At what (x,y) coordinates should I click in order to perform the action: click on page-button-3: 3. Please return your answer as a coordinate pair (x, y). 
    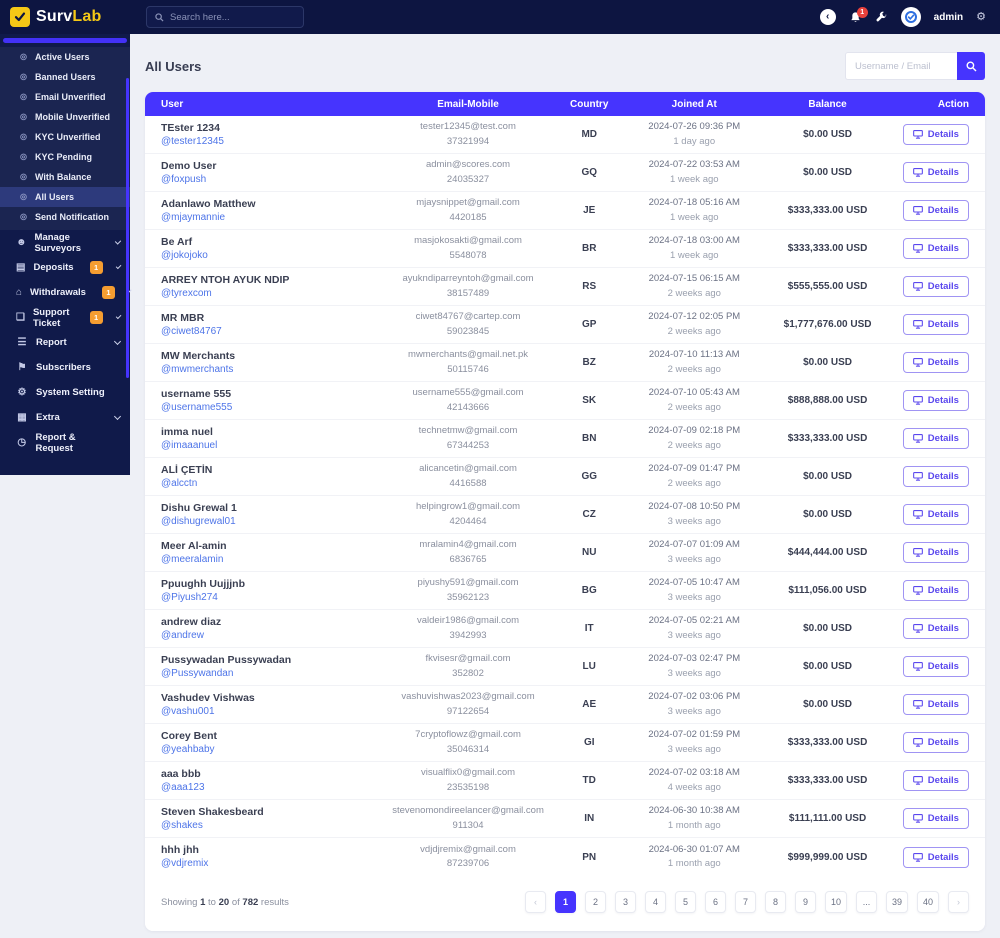
    Looking at the image, I should click on (625, 902).